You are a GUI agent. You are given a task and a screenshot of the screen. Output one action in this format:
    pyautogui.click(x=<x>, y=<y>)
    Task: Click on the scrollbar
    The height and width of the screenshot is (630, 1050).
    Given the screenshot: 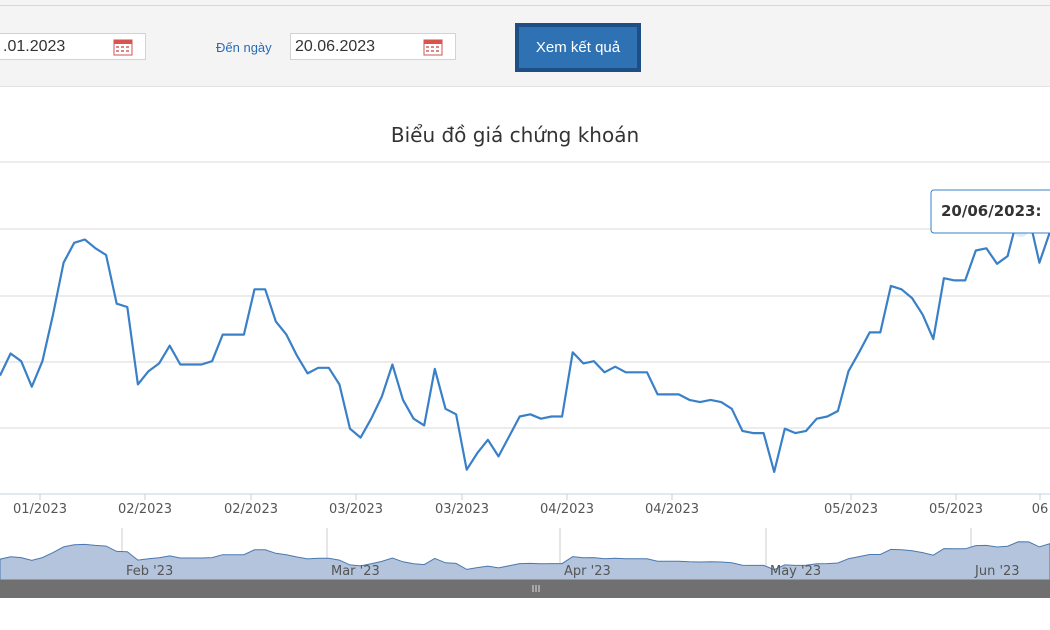 What is the action you would take?
    pyautogui.click(x=525, y=589)
    